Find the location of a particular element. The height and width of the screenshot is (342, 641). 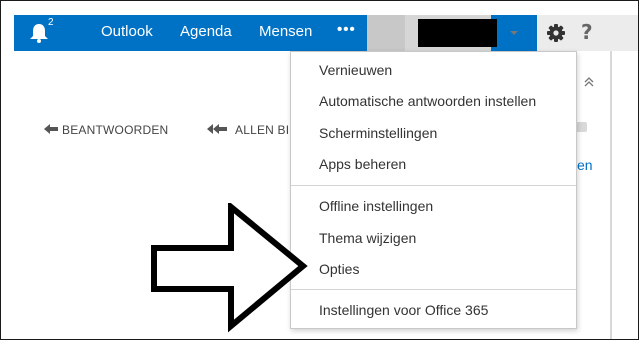

reply-button: BEANTWOORDEN is located at coordinates (115, 130).